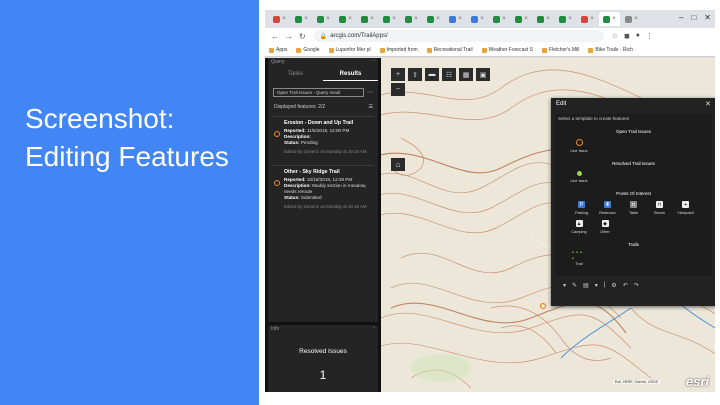 The image size is (720, 405). I want to click on template-resolved-line-issue: Line Issue, so click(579, 177).